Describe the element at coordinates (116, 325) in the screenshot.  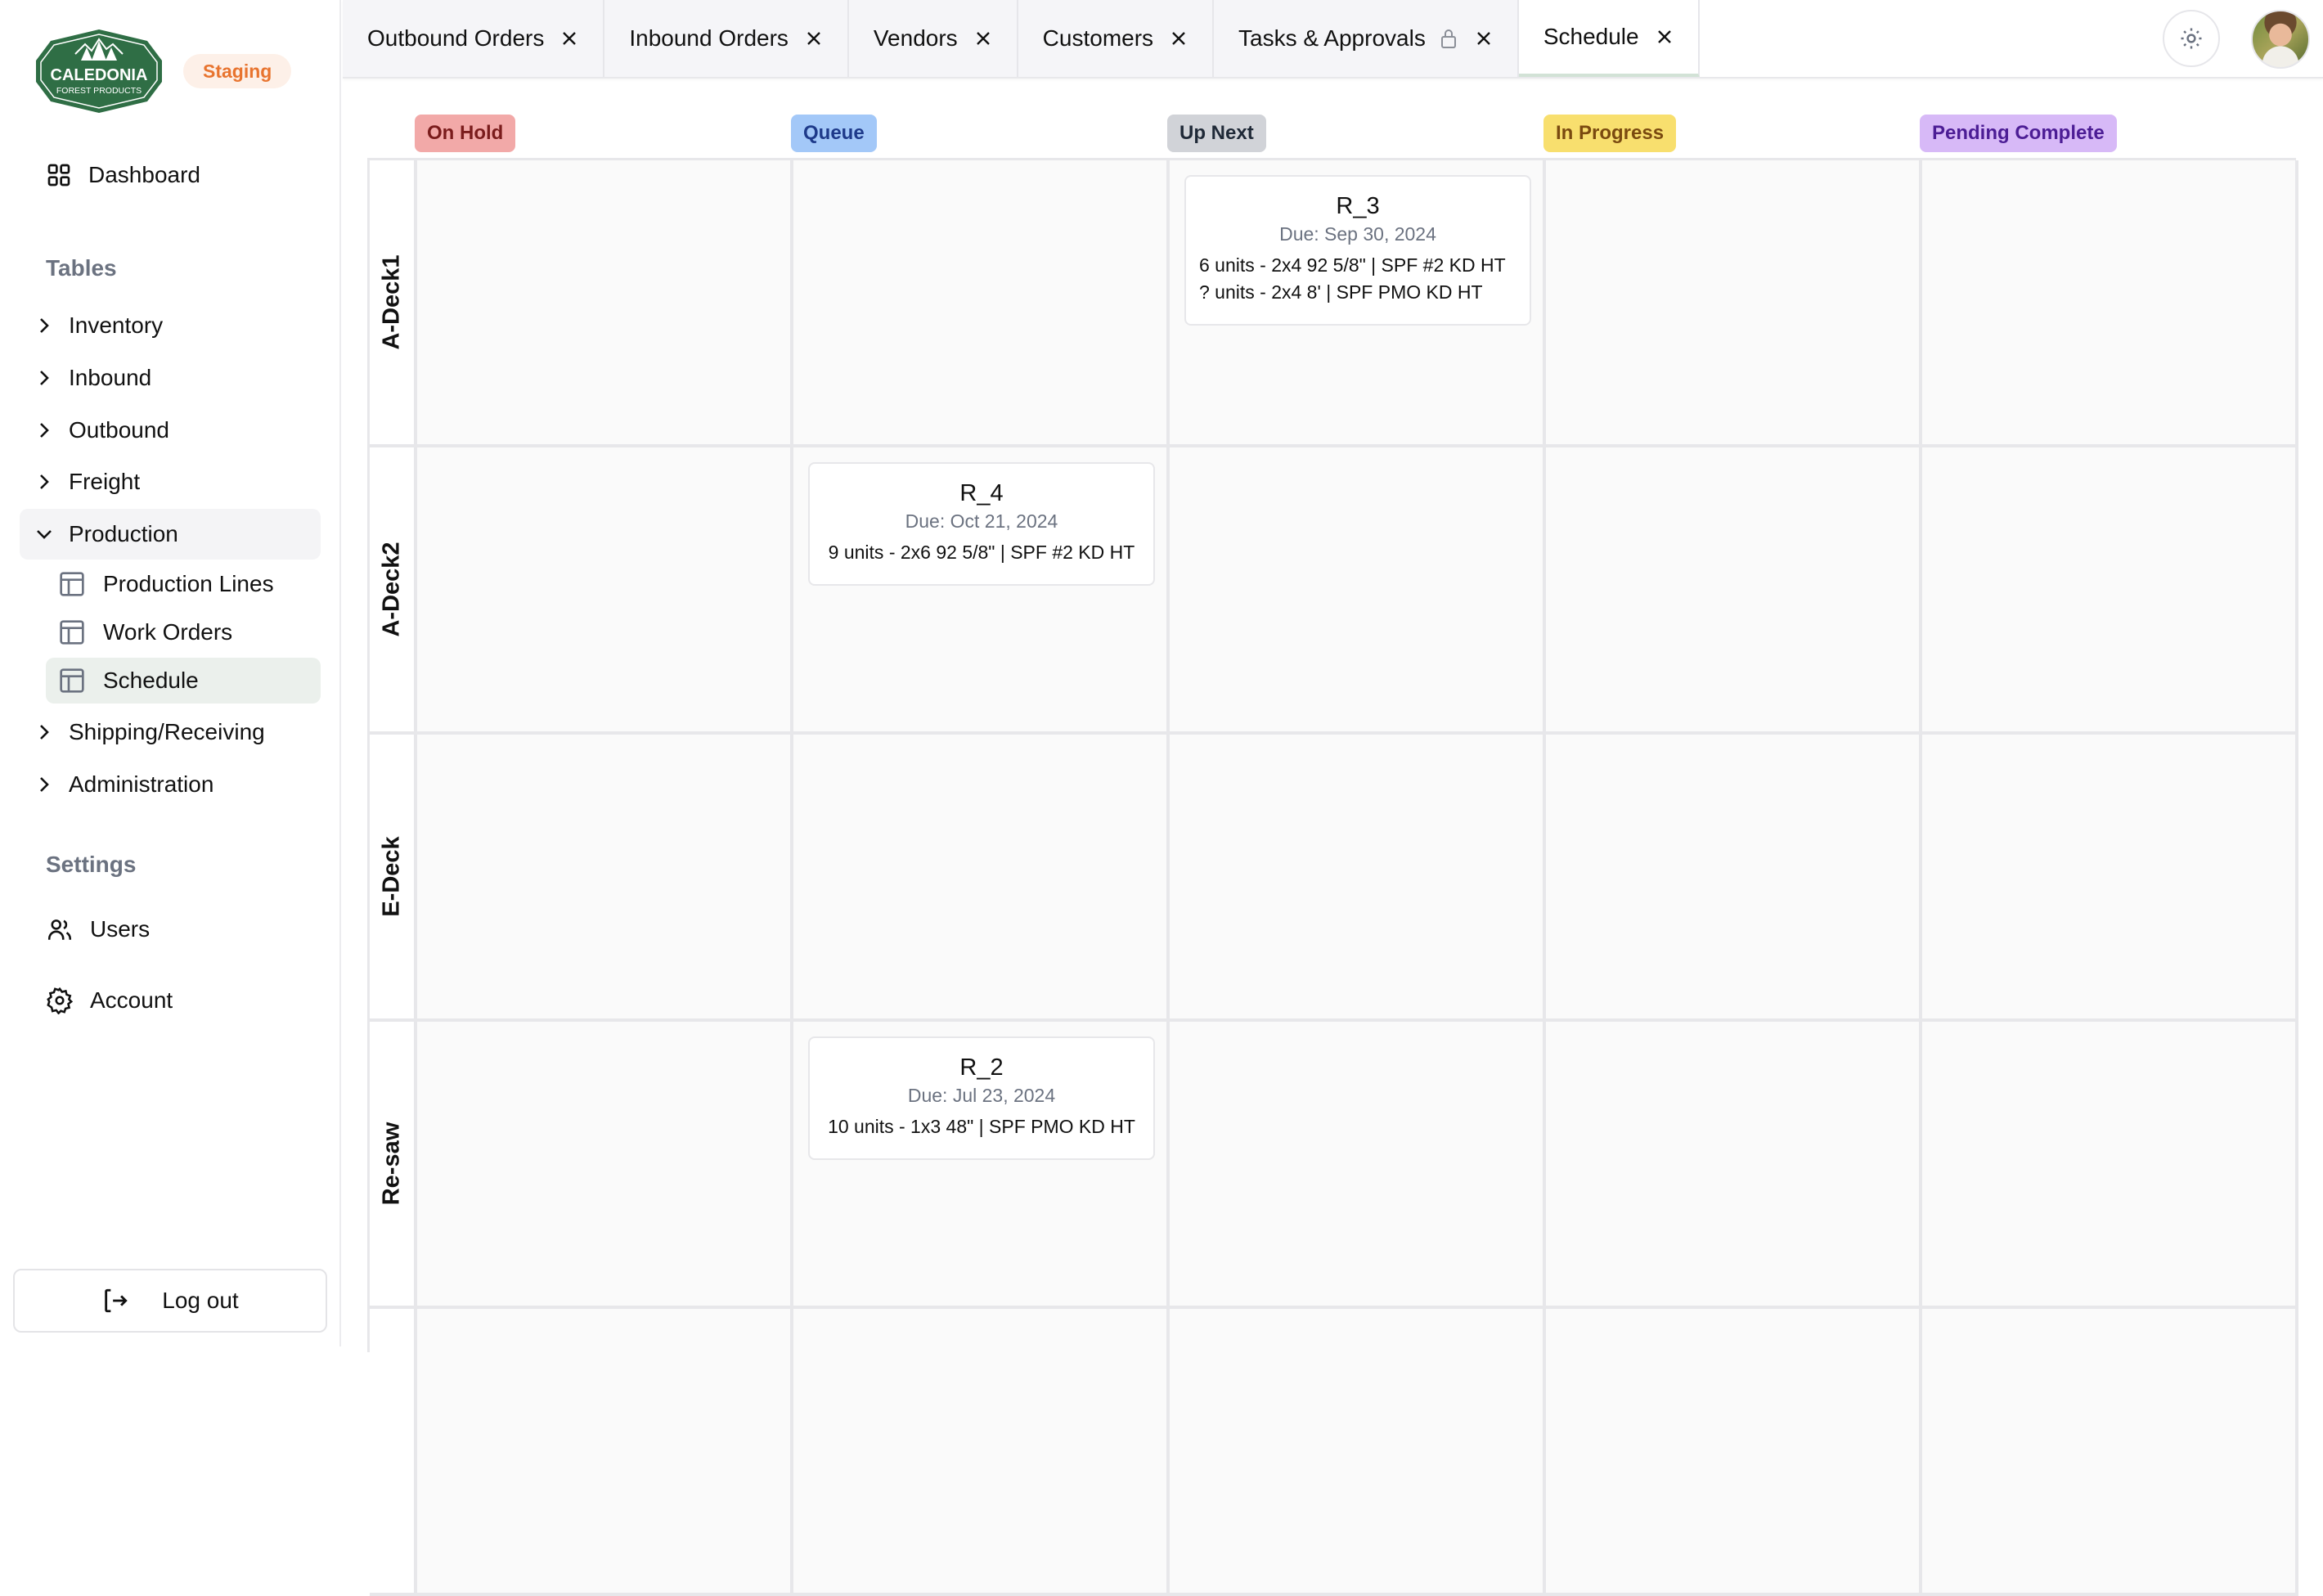
I see `sidebar-item-label: Inventory` at that location.